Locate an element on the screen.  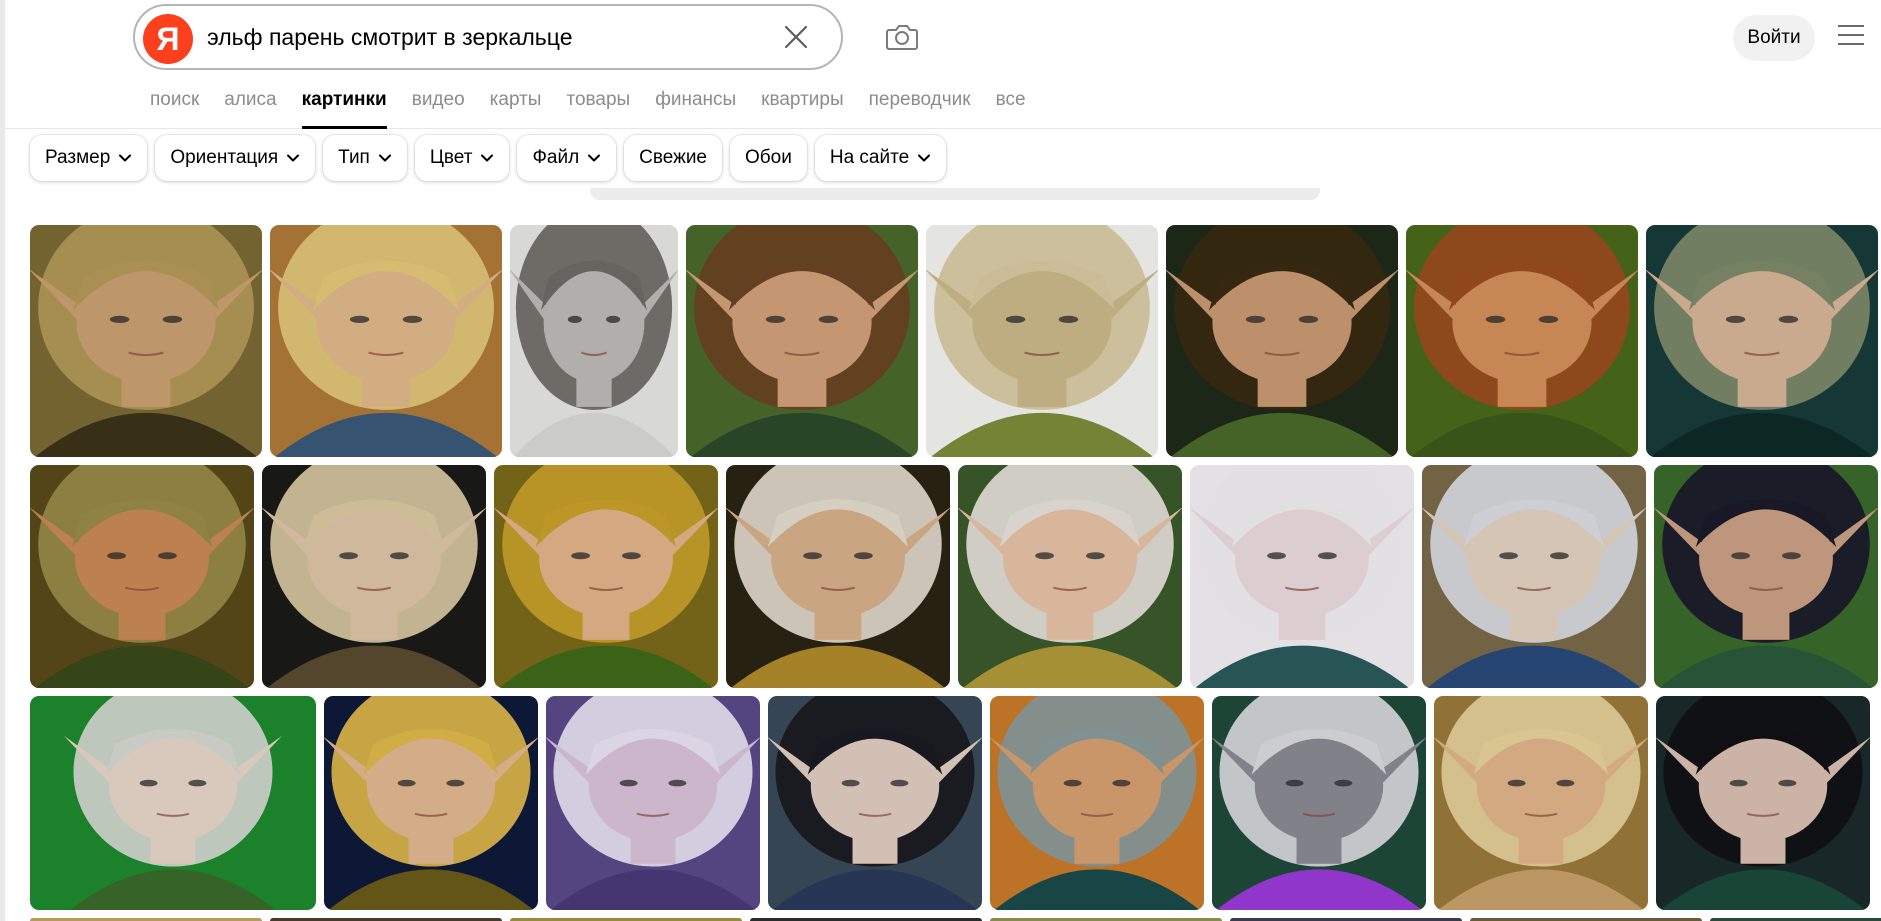
filter-button: Обои is located at coordinates (768, 158).